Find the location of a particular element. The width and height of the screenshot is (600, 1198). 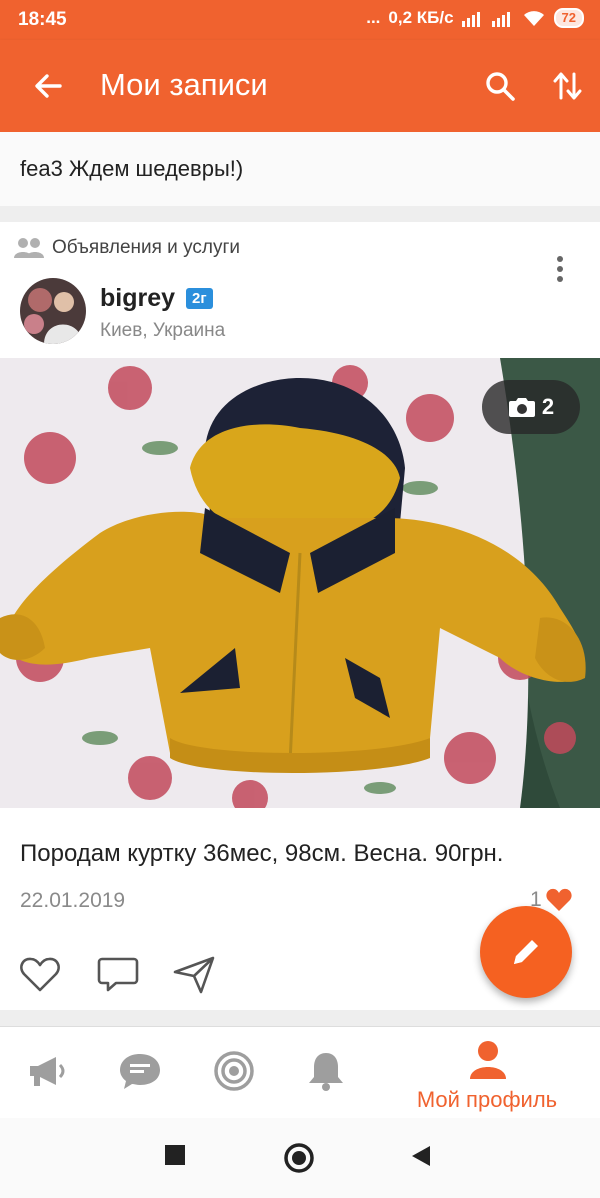

camera-icon is located at coordinates (521, 407).